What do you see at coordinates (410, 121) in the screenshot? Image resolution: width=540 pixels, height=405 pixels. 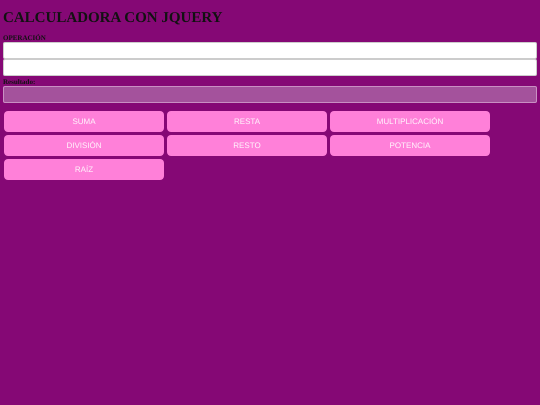 I see `operation-button: MULTIPLICACIÓN` at bounding box center [410, 121].